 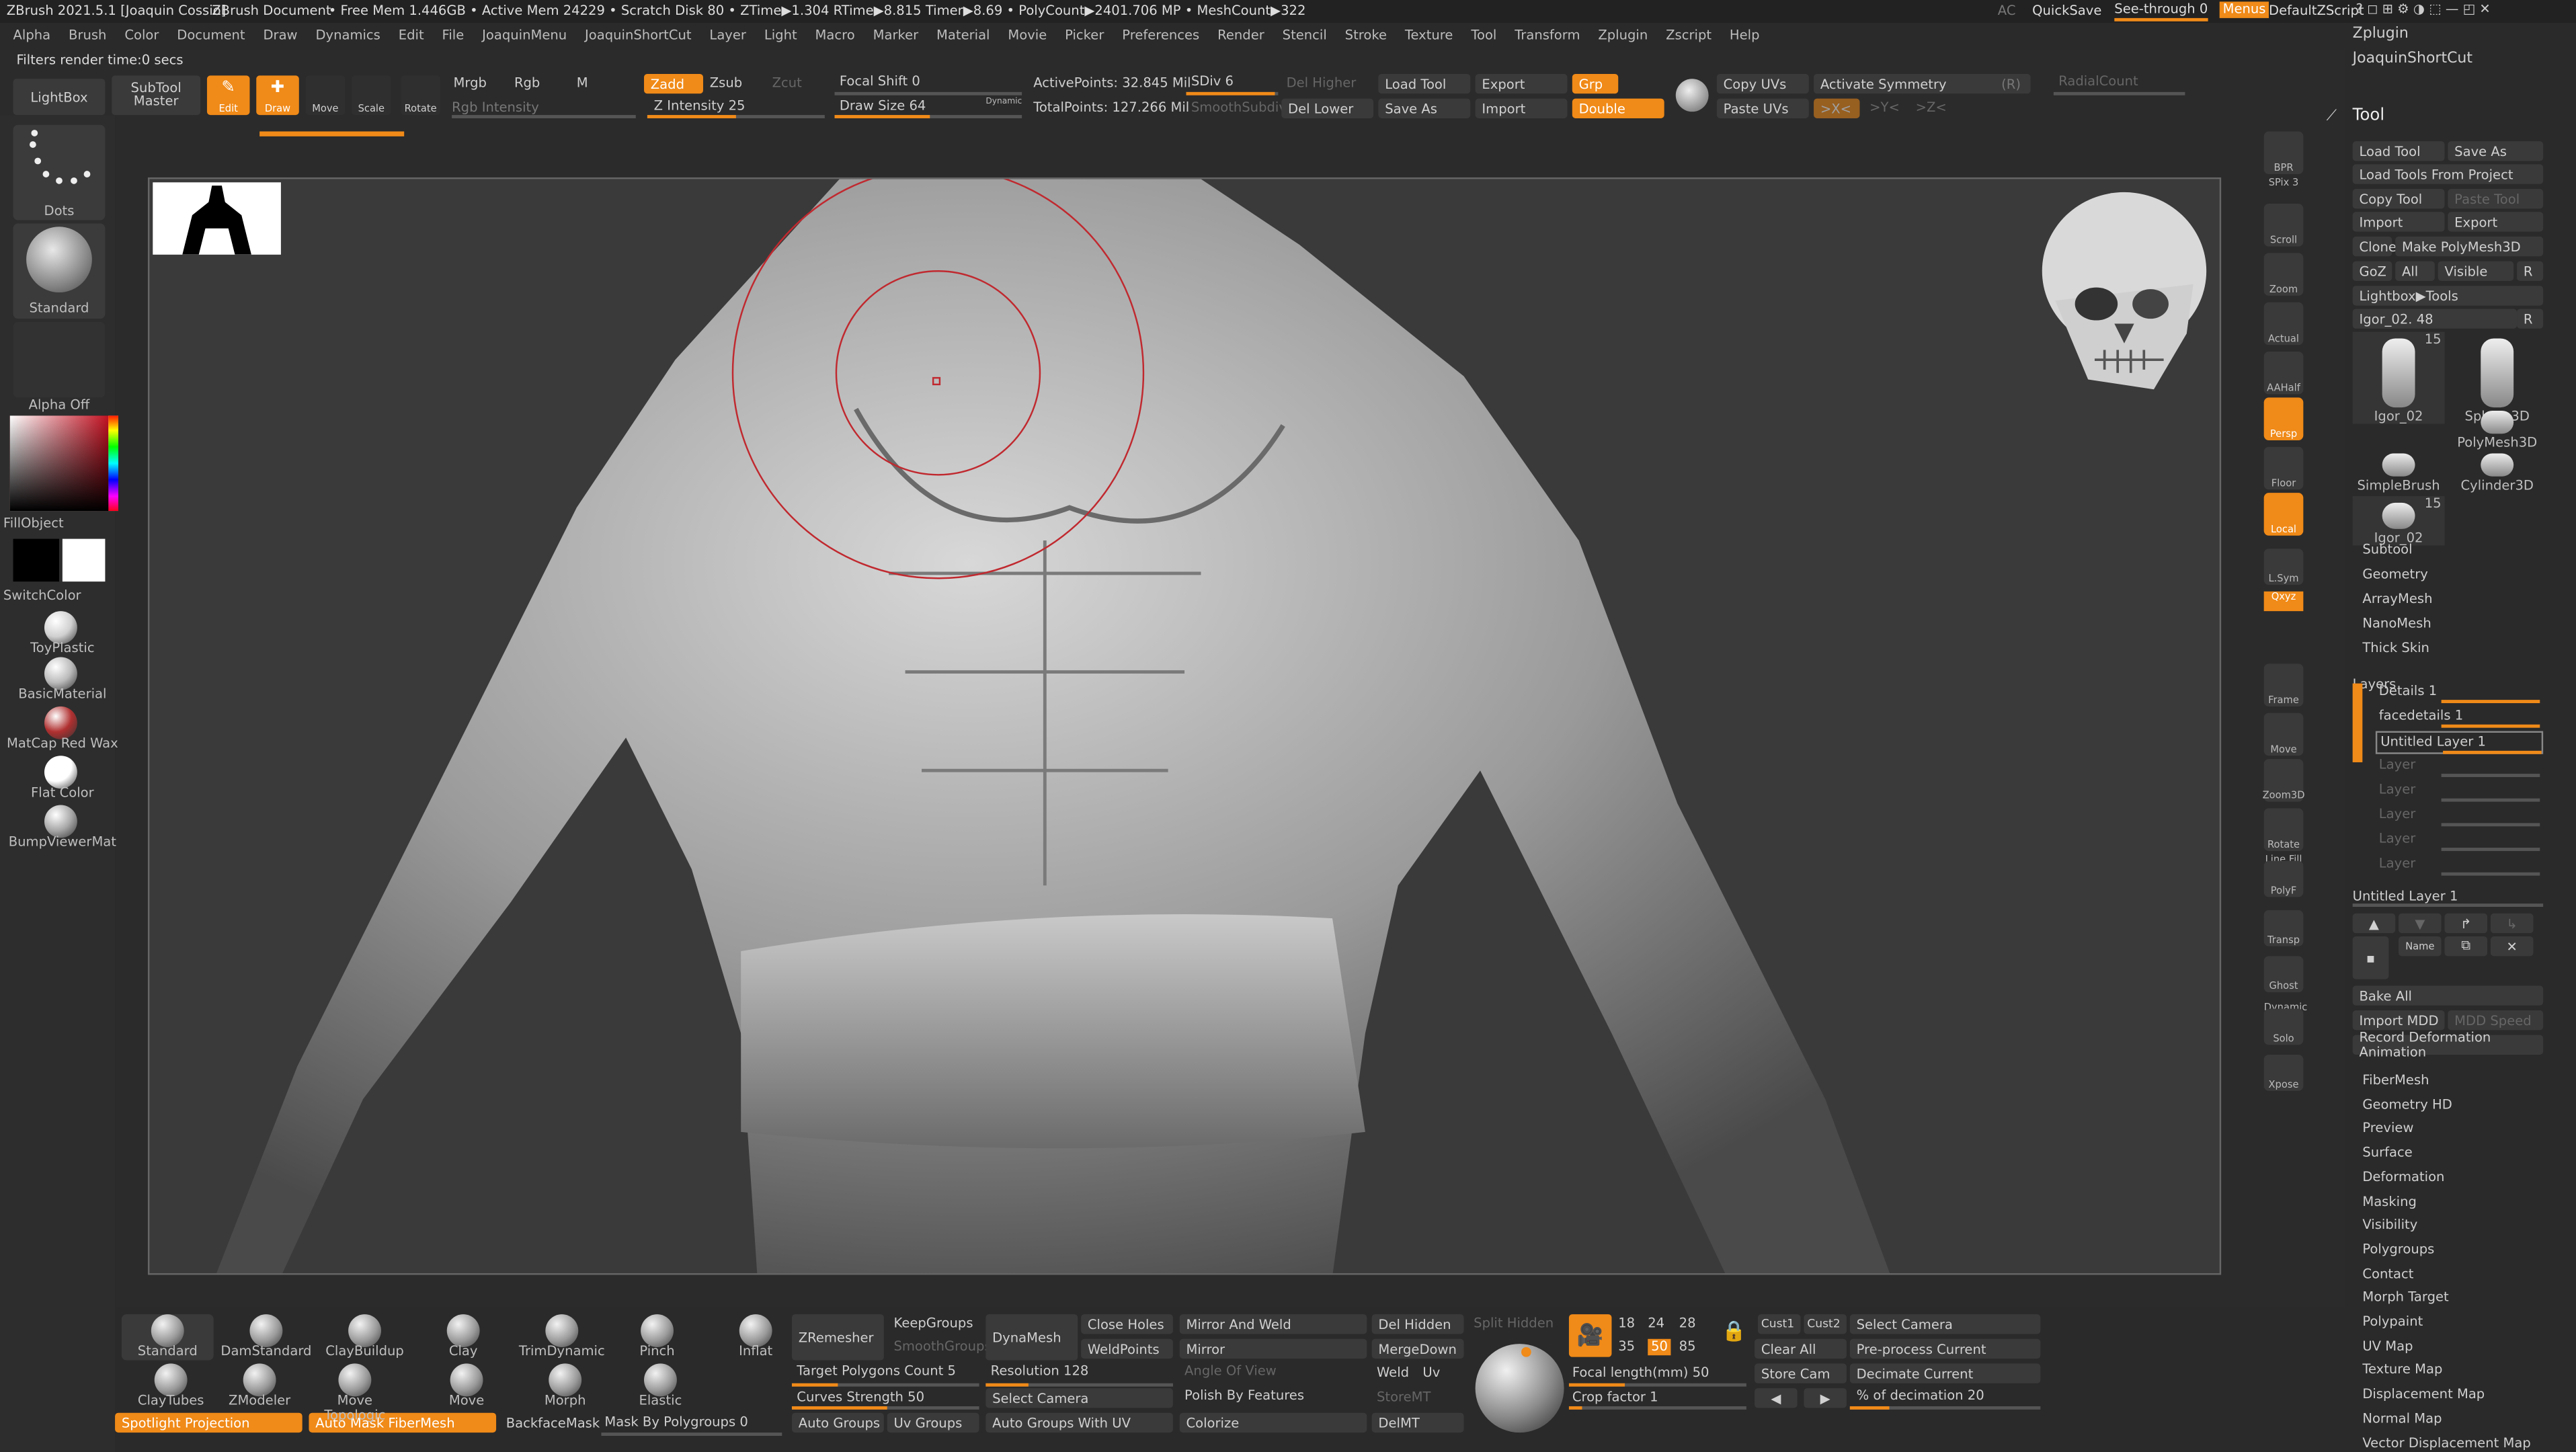 What do you see at coordinates (1626, 1324) in the screenshot?
I see `focal-preset-18: 18` at bounding box center [1626, 1324].